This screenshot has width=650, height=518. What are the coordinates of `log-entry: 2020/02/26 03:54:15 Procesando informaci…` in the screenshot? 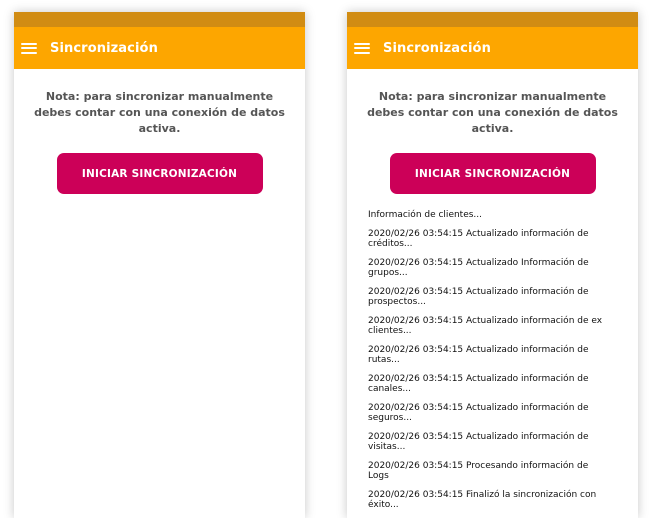 It's located at (478, 471).